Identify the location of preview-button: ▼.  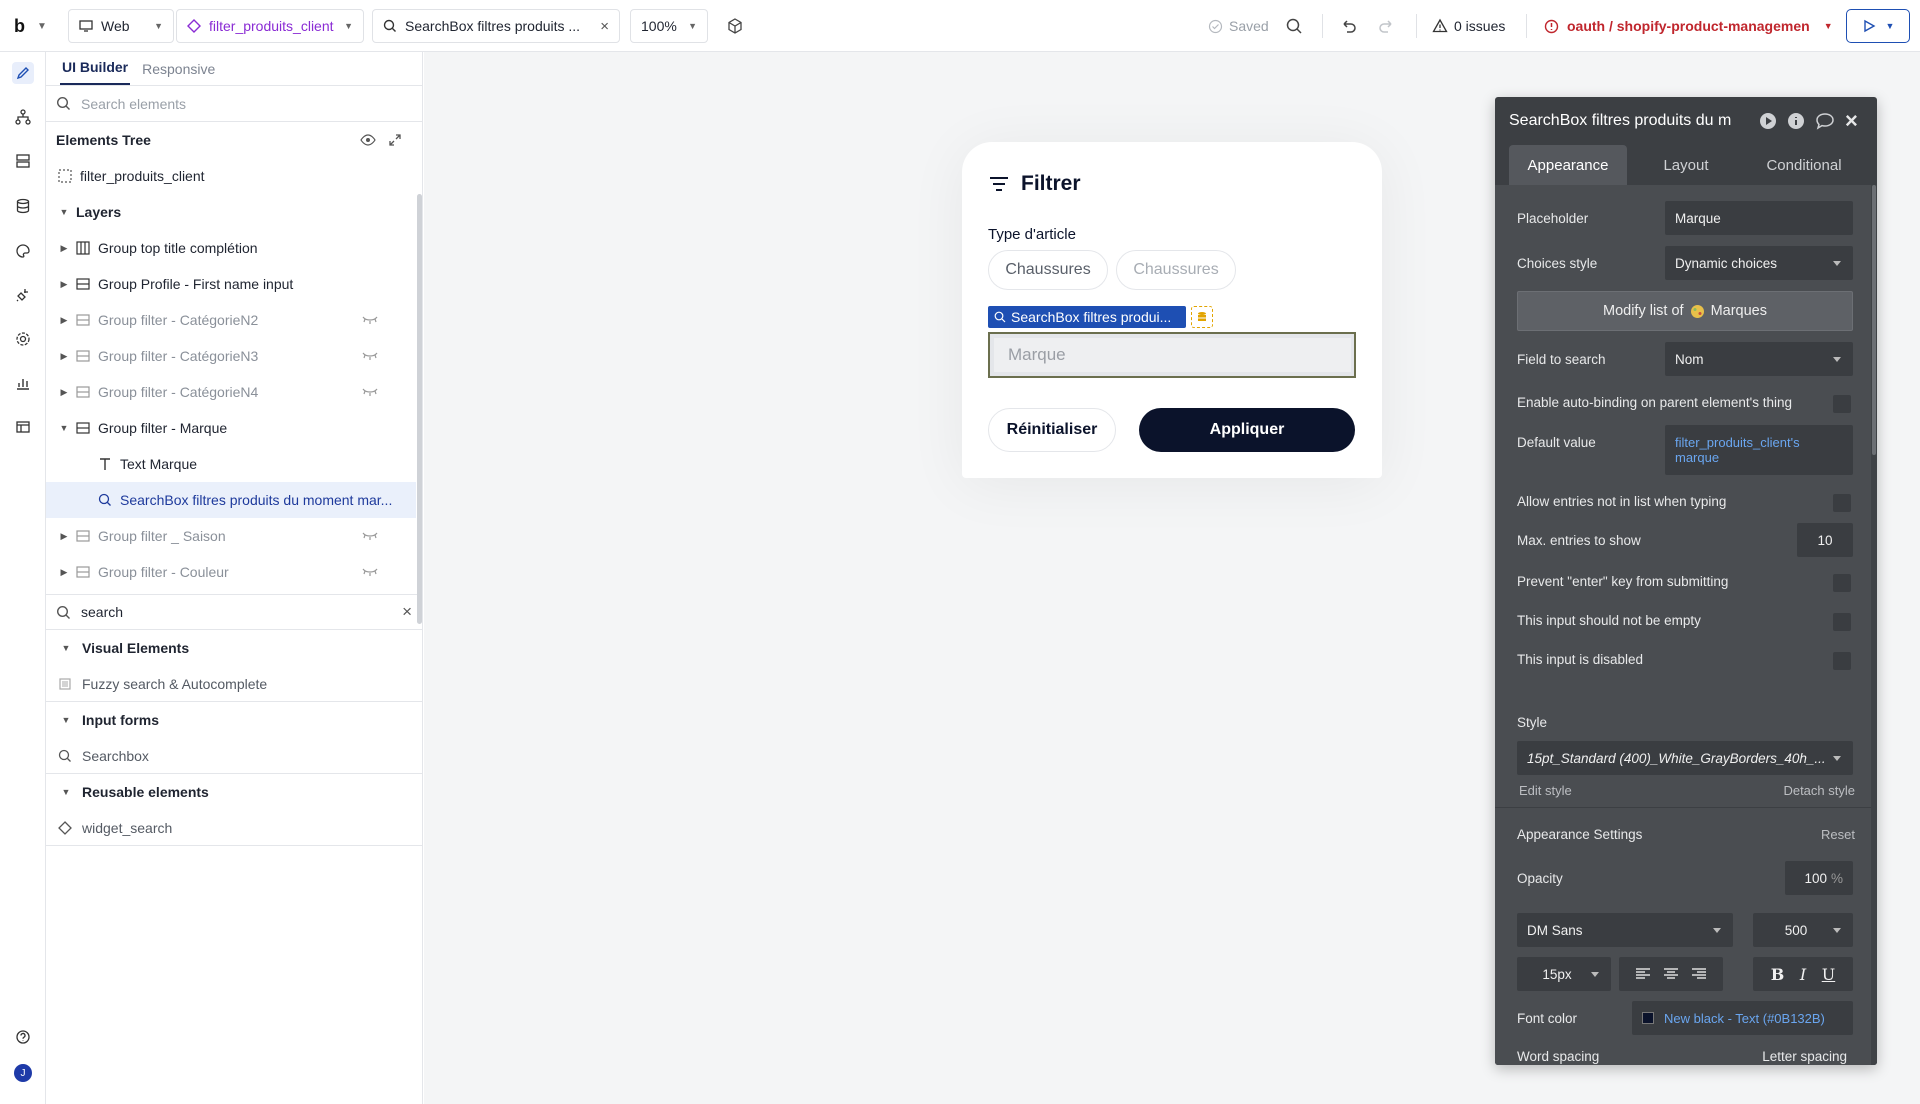
(1878, 26).